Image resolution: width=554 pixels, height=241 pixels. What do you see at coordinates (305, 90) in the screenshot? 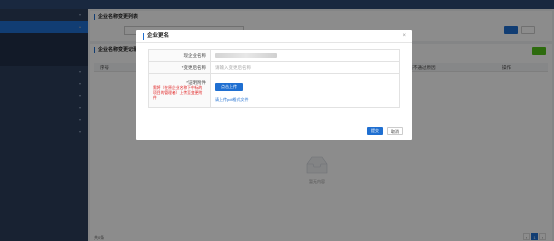
I see `proof-upload-cell: 点击上传 请上传pdf格式文件` at bounding box center [305, 90].